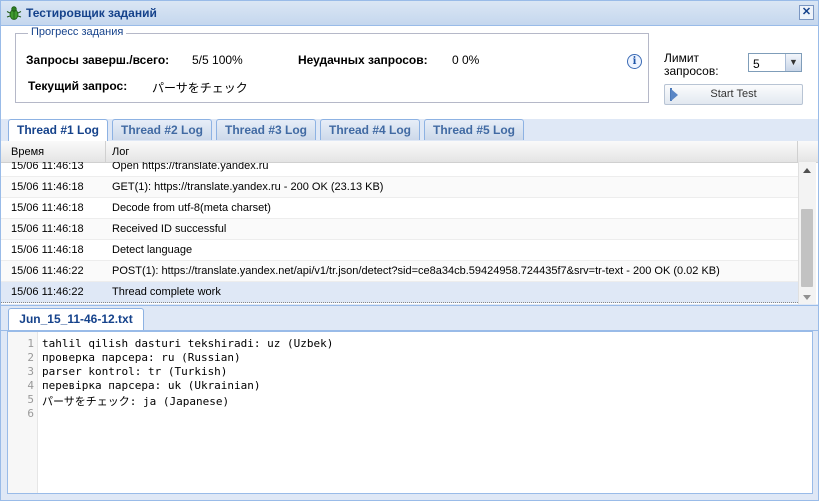 The image size is (819, 501). Describe the element at coordinates (200, 88) in the screenshot. I see `current-request-value: パーサをチェック` at that location.